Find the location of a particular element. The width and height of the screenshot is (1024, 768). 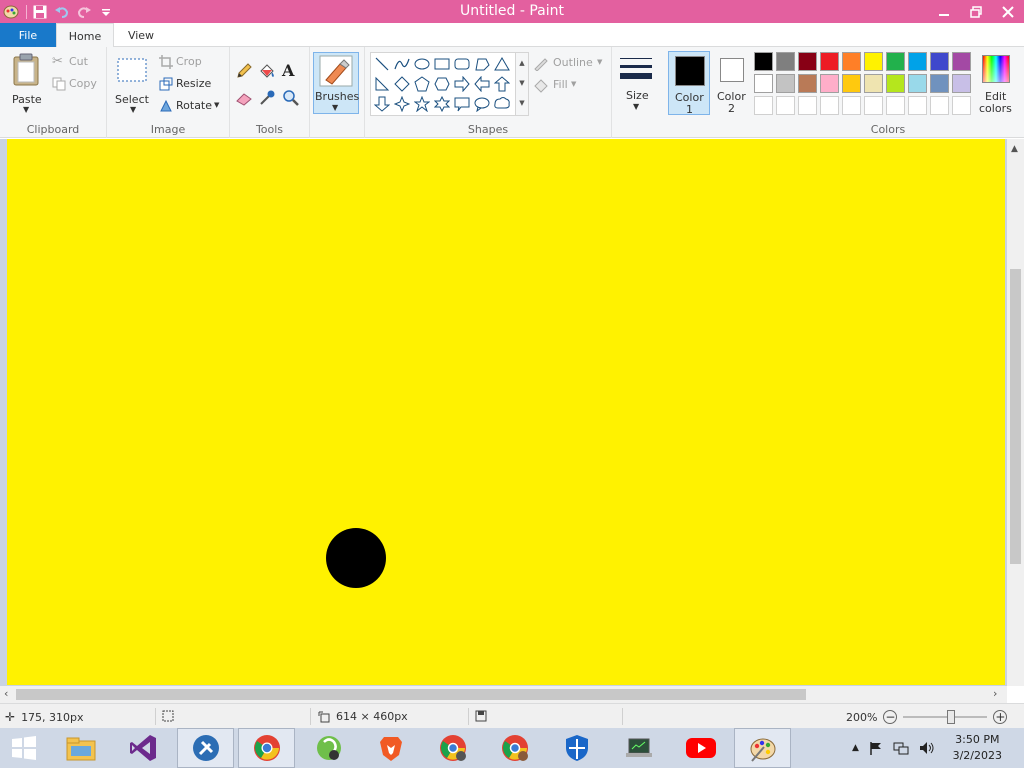

oval-callout-shape-icon is located at coordinates (482, 104).